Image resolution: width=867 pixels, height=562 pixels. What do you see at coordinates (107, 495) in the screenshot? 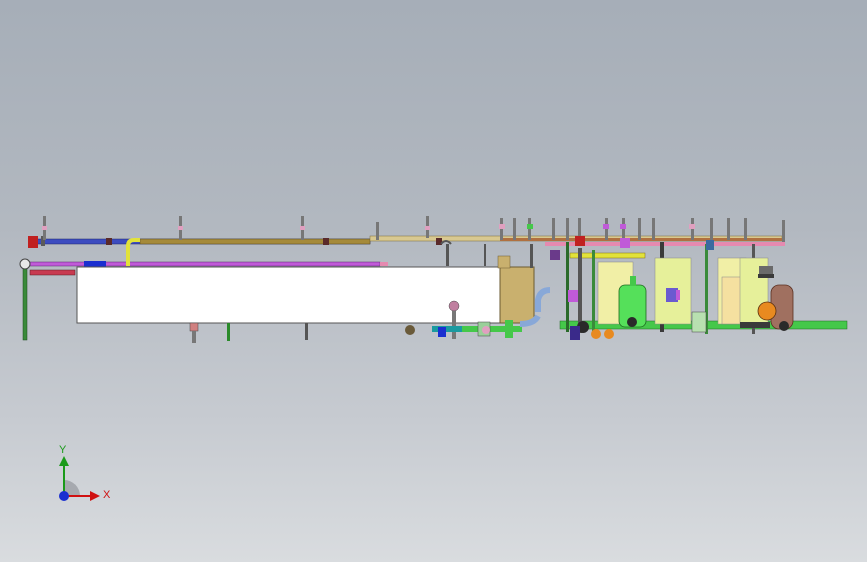
I see `x-axis-label: X` at bounding box center [107, 495].